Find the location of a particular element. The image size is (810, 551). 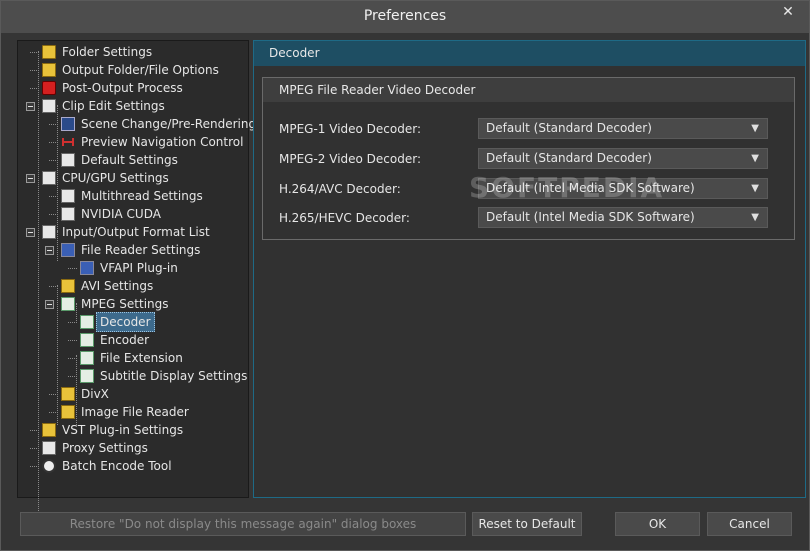

title-bar: Preferences ✕ is located at coordinates (405, 17).